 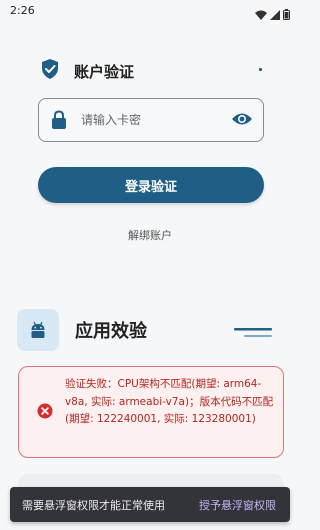 I want to click on status-bar: 2:26, so click(x=150, y=12).